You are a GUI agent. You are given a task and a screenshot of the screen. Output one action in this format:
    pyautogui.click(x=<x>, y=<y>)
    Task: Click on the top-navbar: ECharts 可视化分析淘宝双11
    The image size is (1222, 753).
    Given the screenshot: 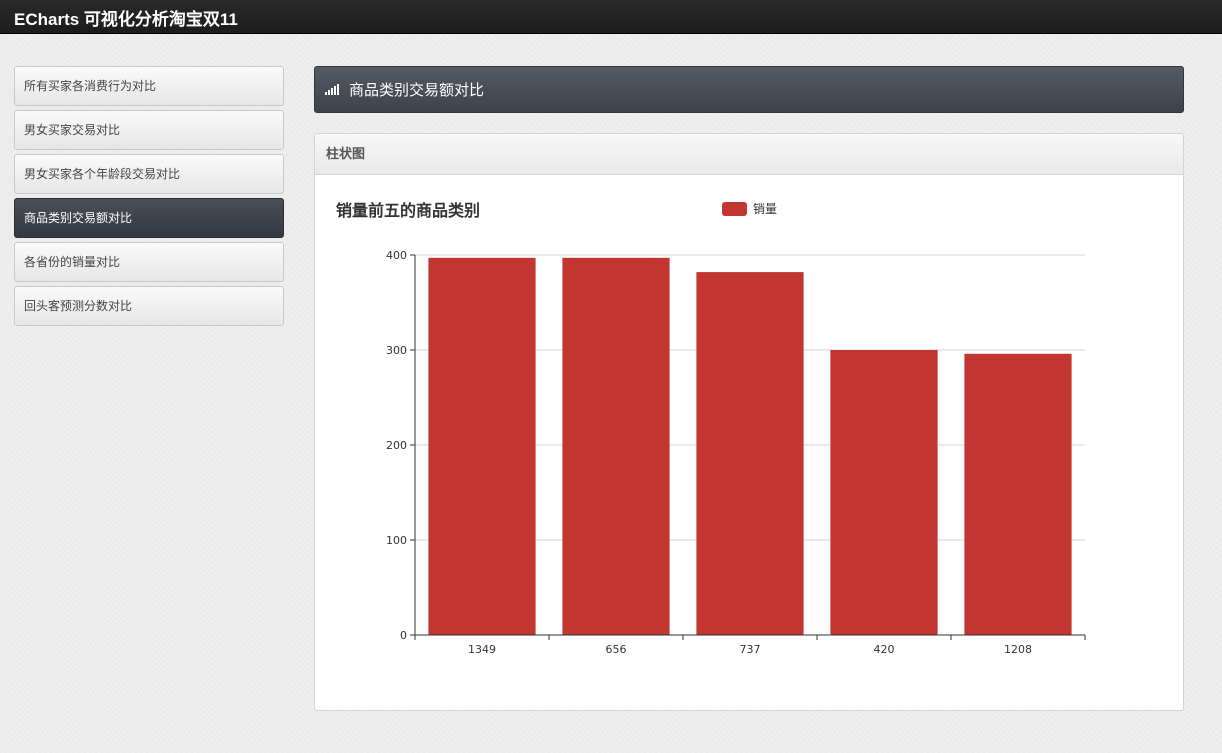 What is the action you would take?
    pyautogui.click(x=611, y=17)
    